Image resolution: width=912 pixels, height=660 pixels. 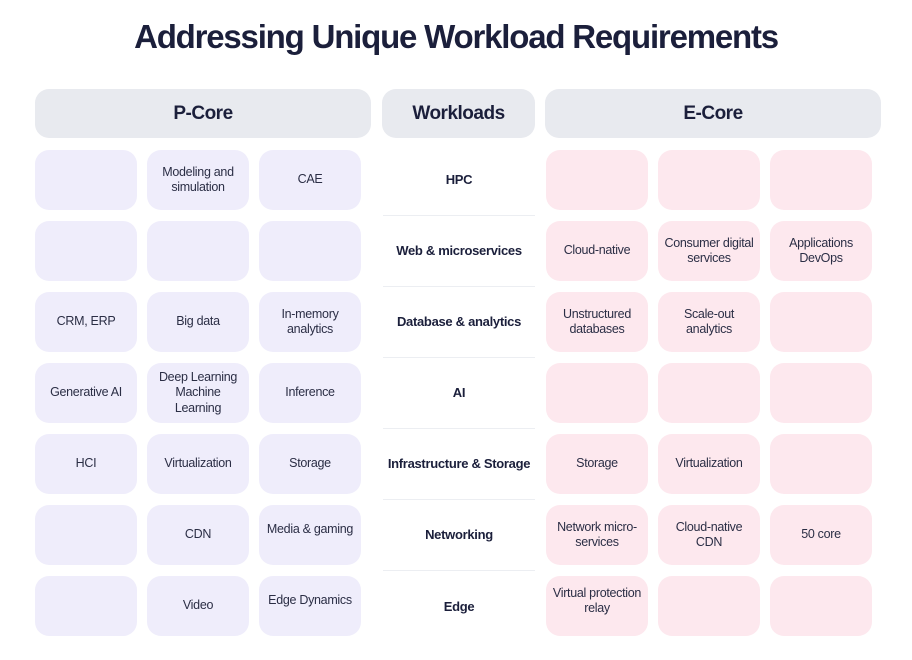 I want to click on p-core-cell: CAE, so click(x=310, y=180).